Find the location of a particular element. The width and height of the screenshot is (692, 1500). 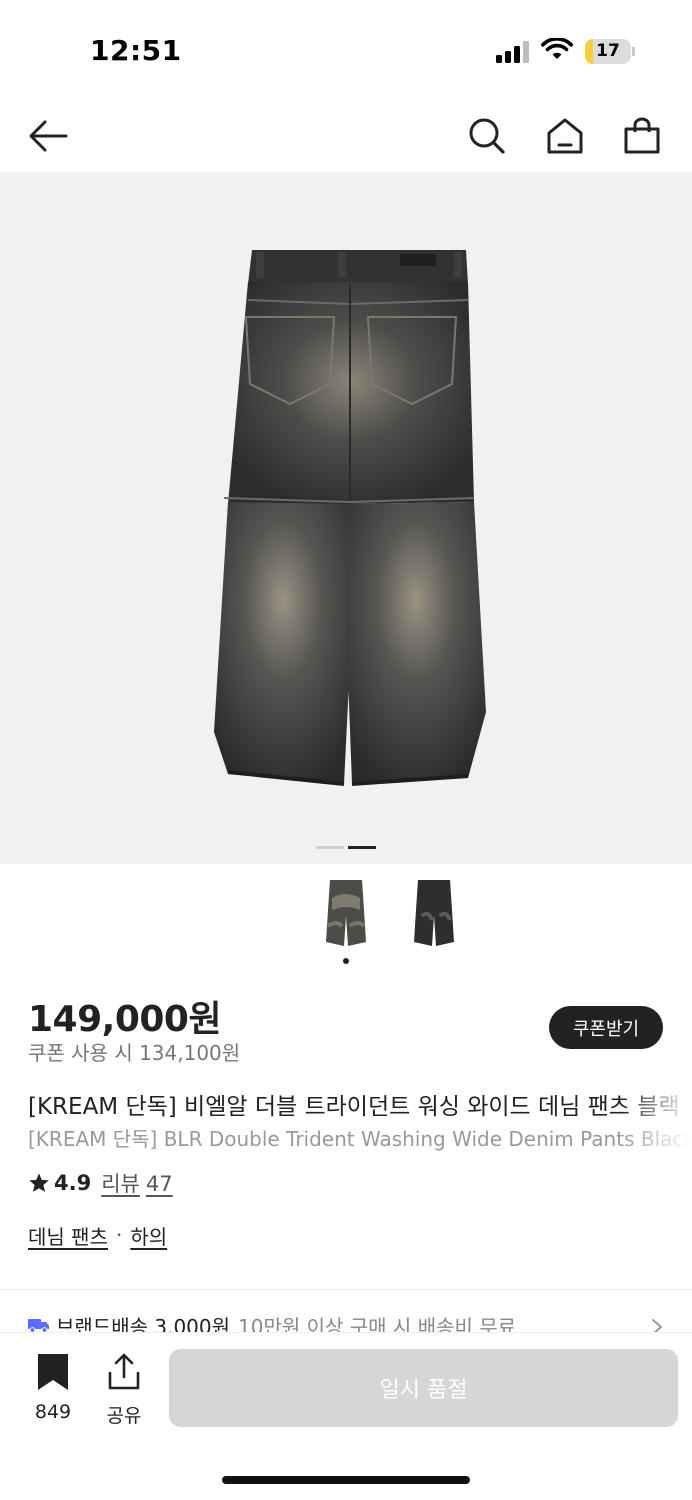

share-icon is located at coordinates (124, 1371).